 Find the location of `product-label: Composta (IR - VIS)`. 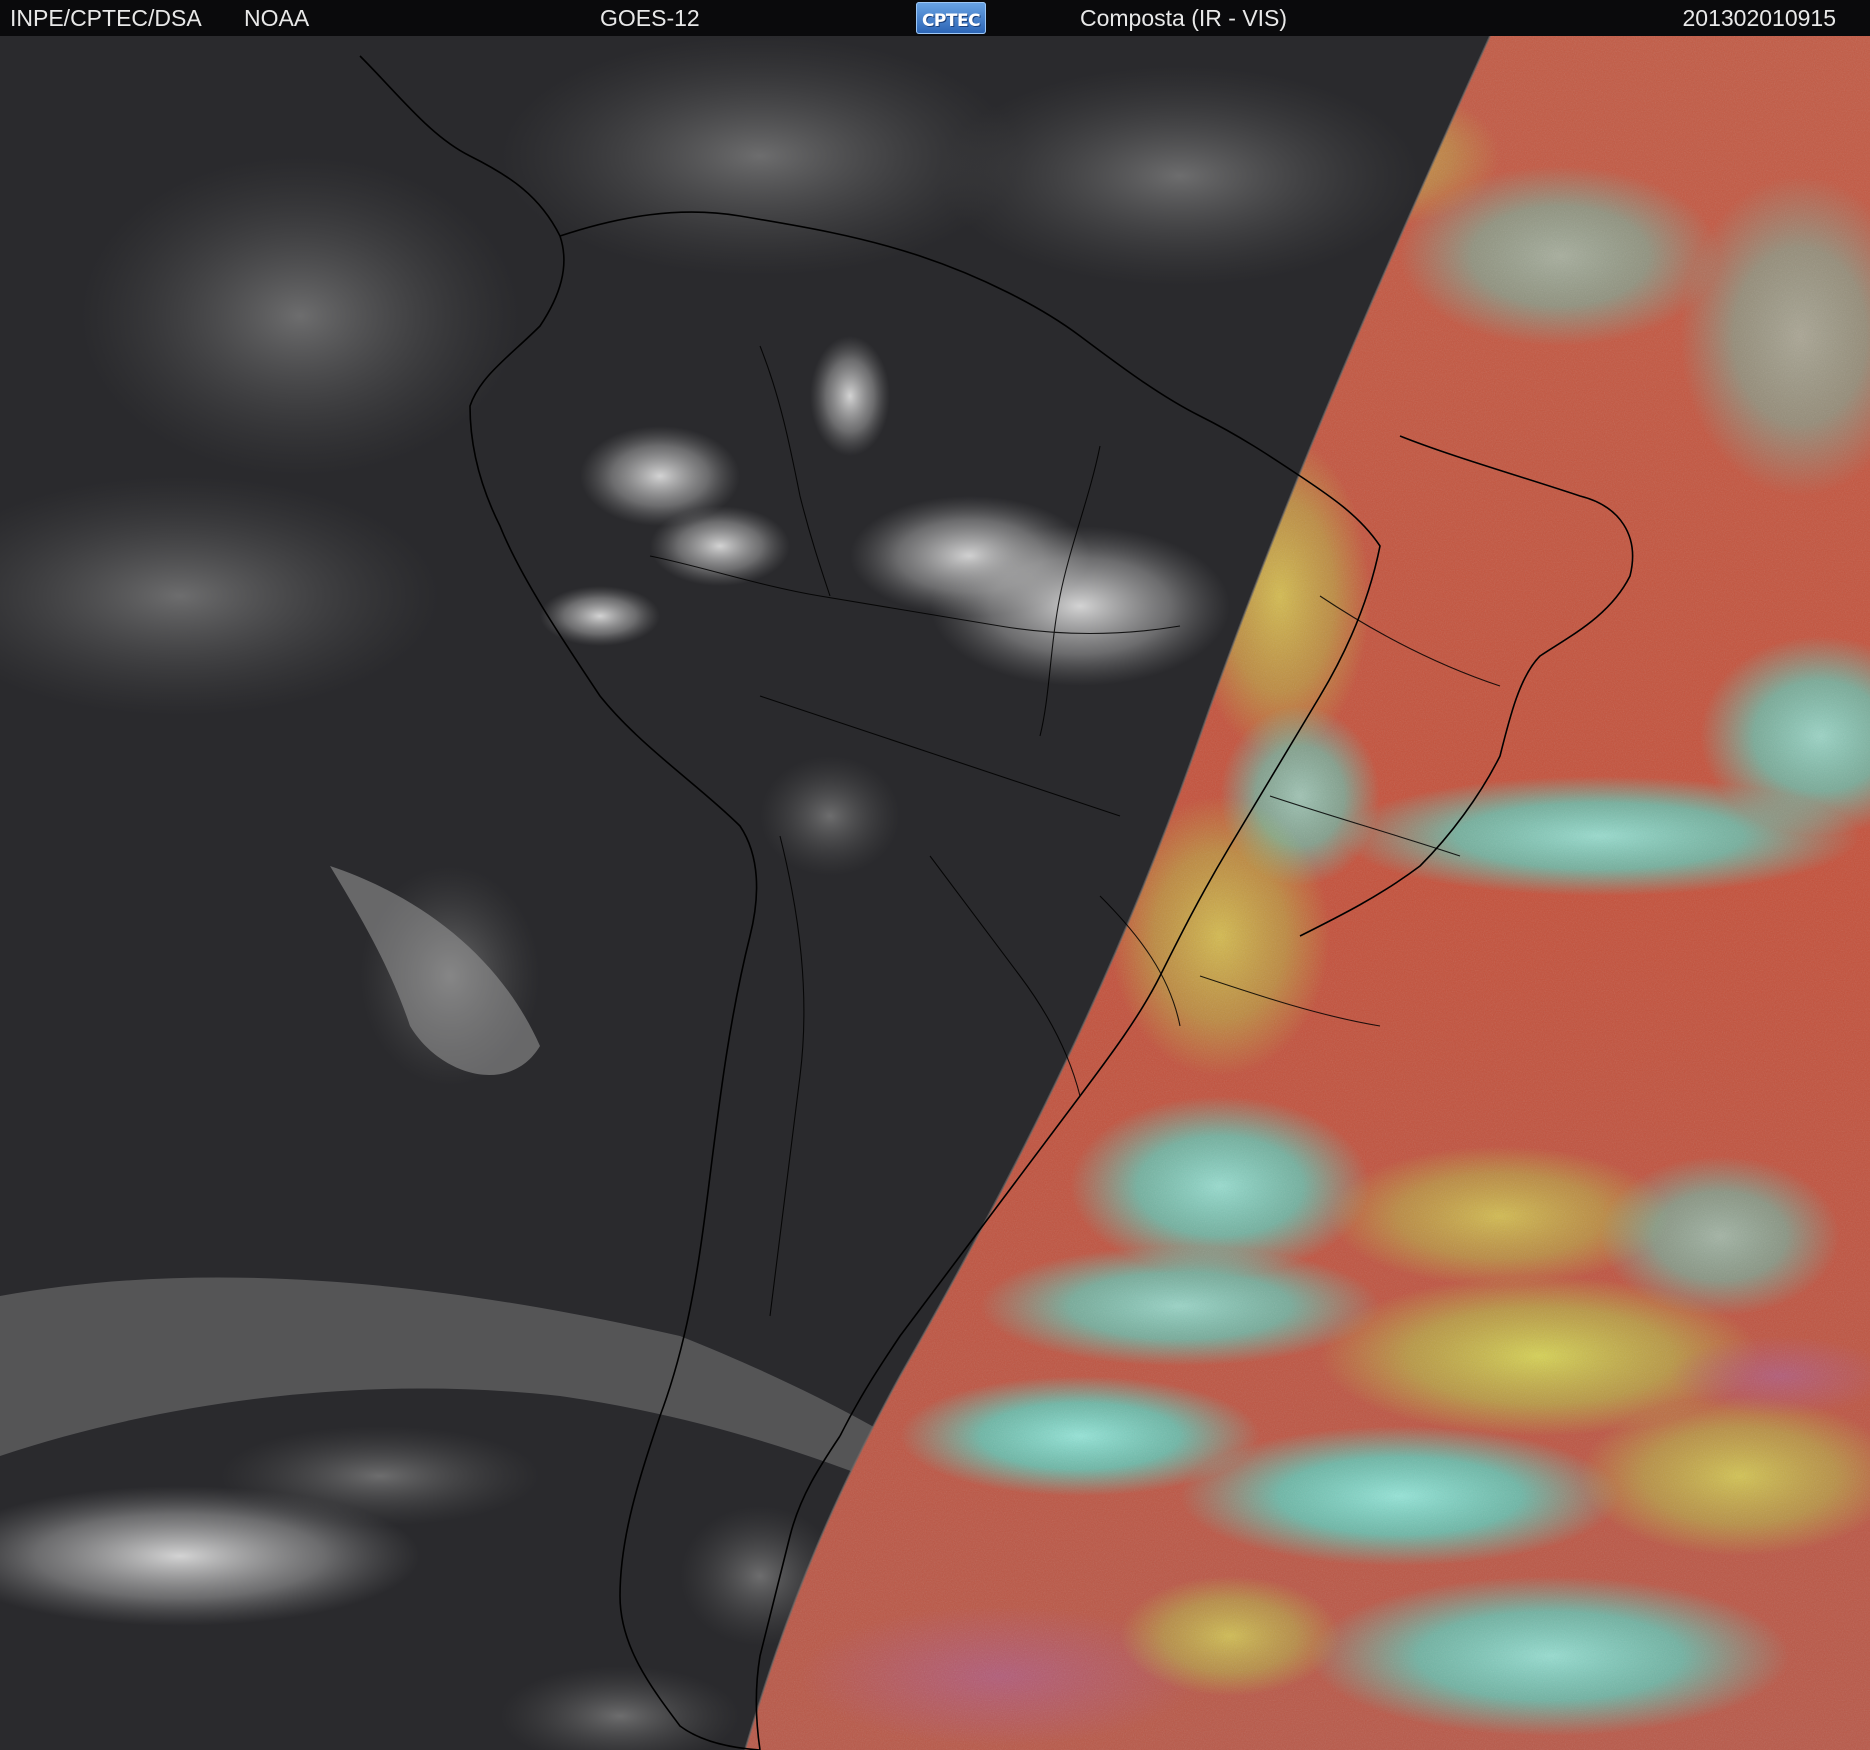

product-label: Composta (IR - VIS) is located at coordinates (1184, 18).